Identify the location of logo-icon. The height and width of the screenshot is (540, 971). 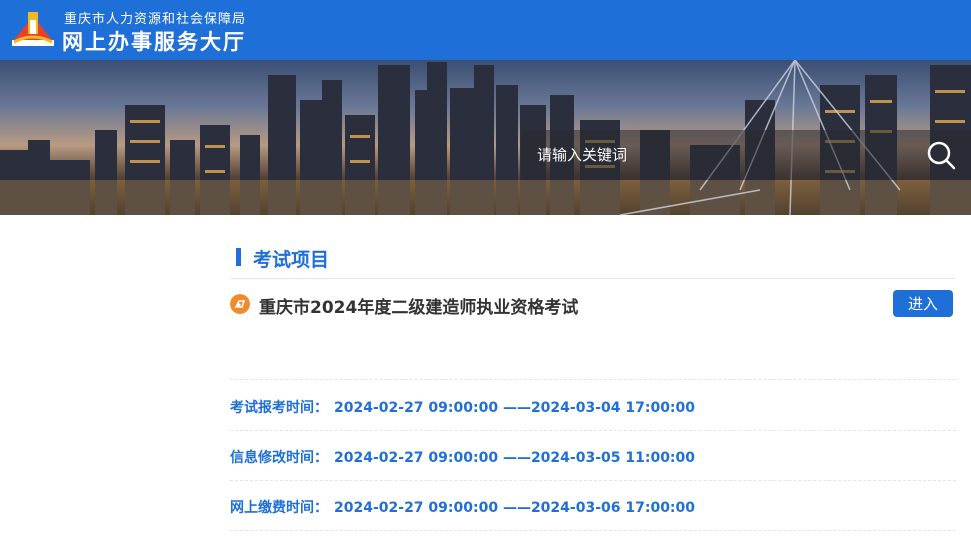
(33, 29).